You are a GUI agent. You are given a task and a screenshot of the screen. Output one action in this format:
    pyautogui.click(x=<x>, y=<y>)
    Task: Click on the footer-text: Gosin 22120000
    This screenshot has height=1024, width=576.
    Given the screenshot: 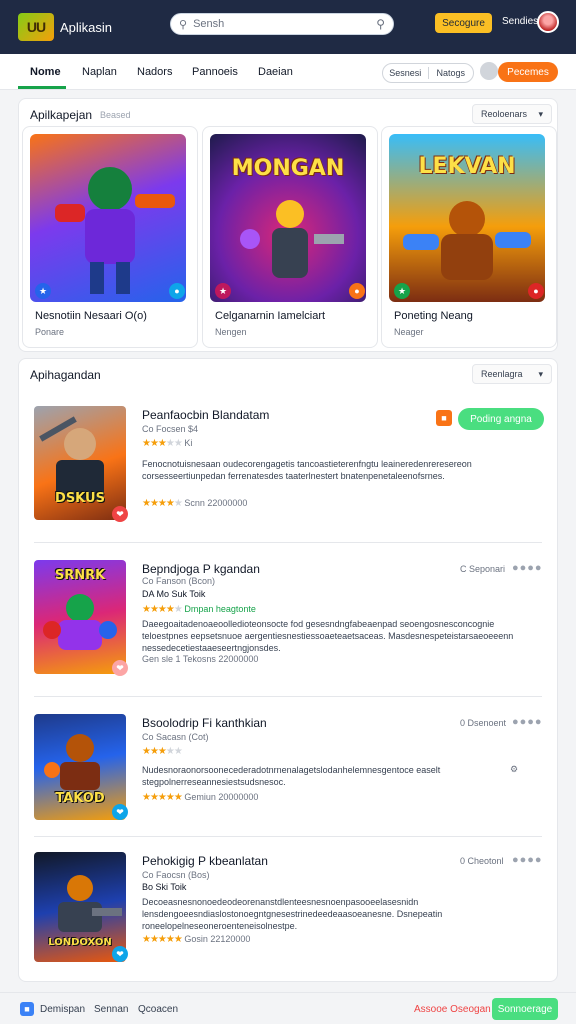 What is the action you would take?
    pyautogui.click(x=217, y=939)
    